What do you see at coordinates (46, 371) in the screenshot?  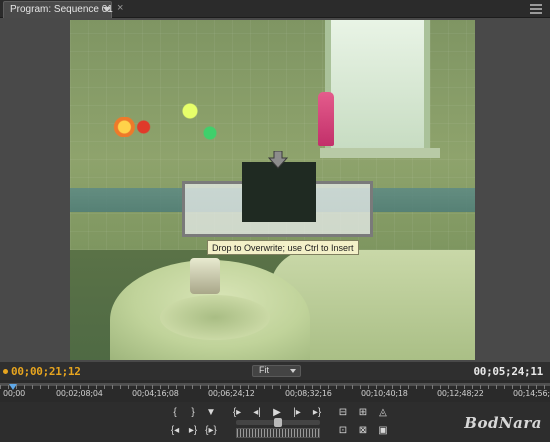 I see `current-timecode: 00;00;21;12` at bounding box center [46, 371].